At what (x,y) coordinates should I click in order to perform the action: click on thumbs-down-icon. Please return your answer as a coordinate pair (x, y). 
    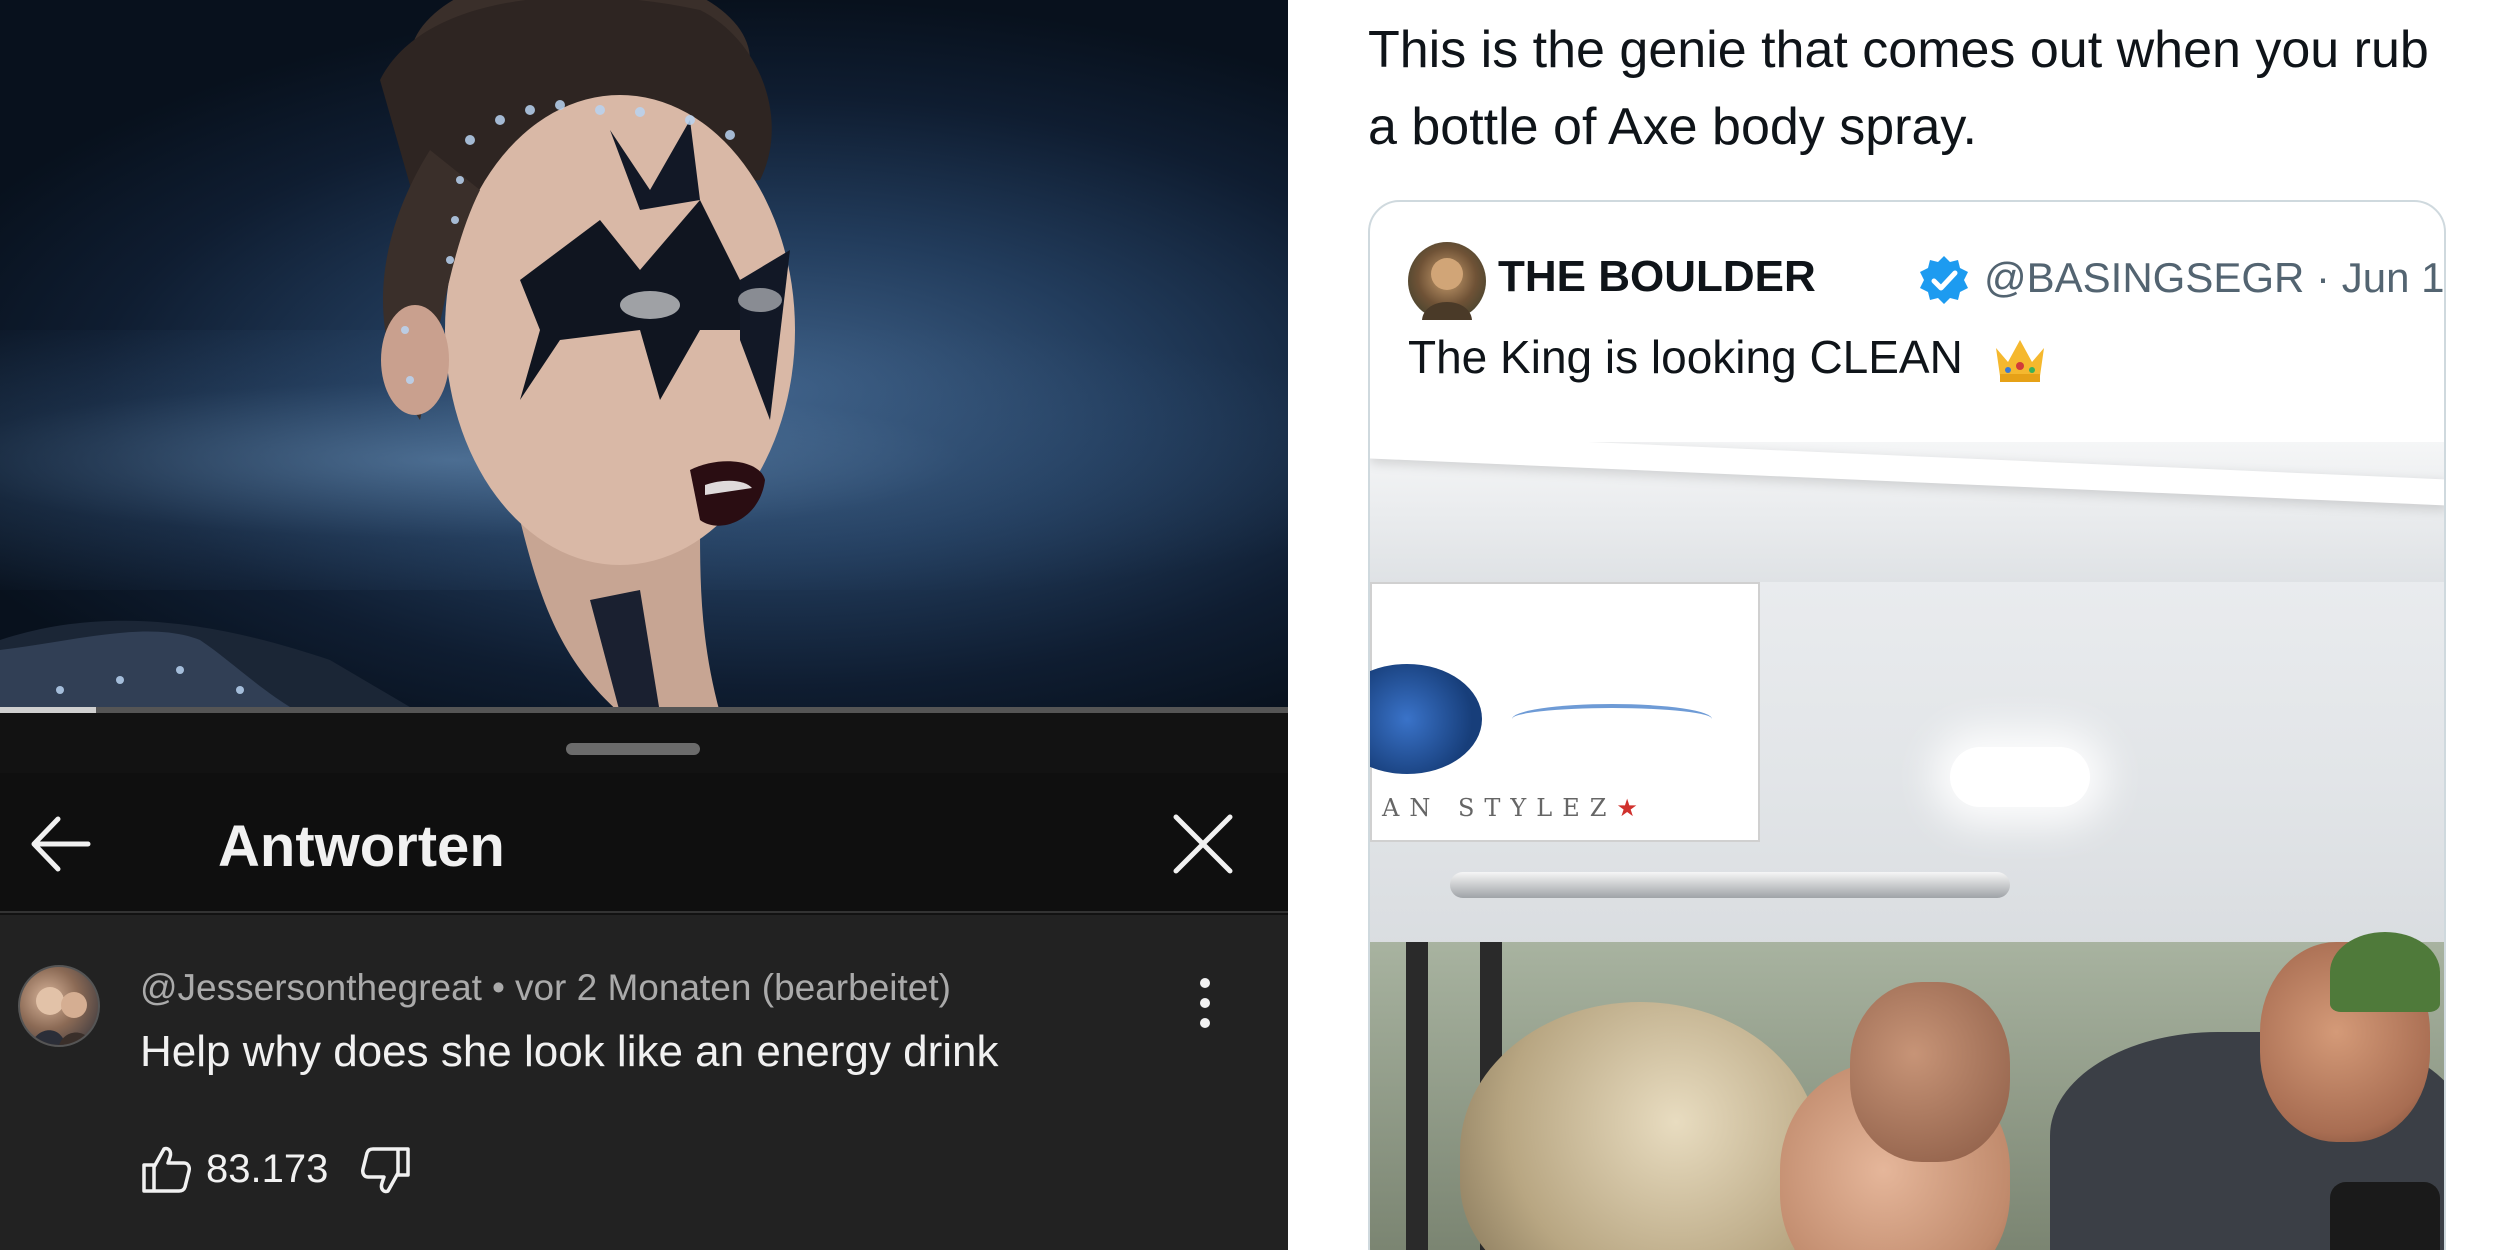
    Looking at the image, I should click on (386, 1171).